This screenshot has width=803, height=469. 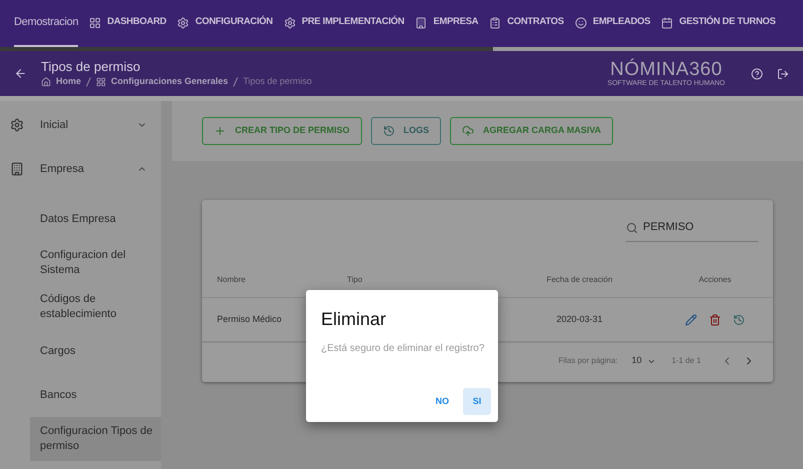 What do you see at coordinates (402, 349) in the screenshot?
I see `dialog-message: ¿Está seguro de eliminar el registro?` at bounding box center [402, 349].